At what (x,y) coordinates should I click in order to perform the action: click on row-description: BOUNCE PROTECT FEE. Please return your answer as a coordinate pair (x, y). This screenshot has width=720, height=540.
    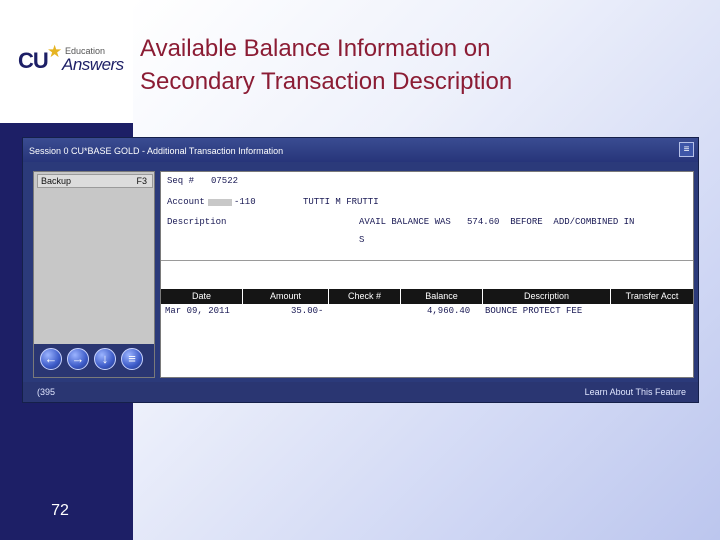
    Looking at the image, I should click on (534, 311).